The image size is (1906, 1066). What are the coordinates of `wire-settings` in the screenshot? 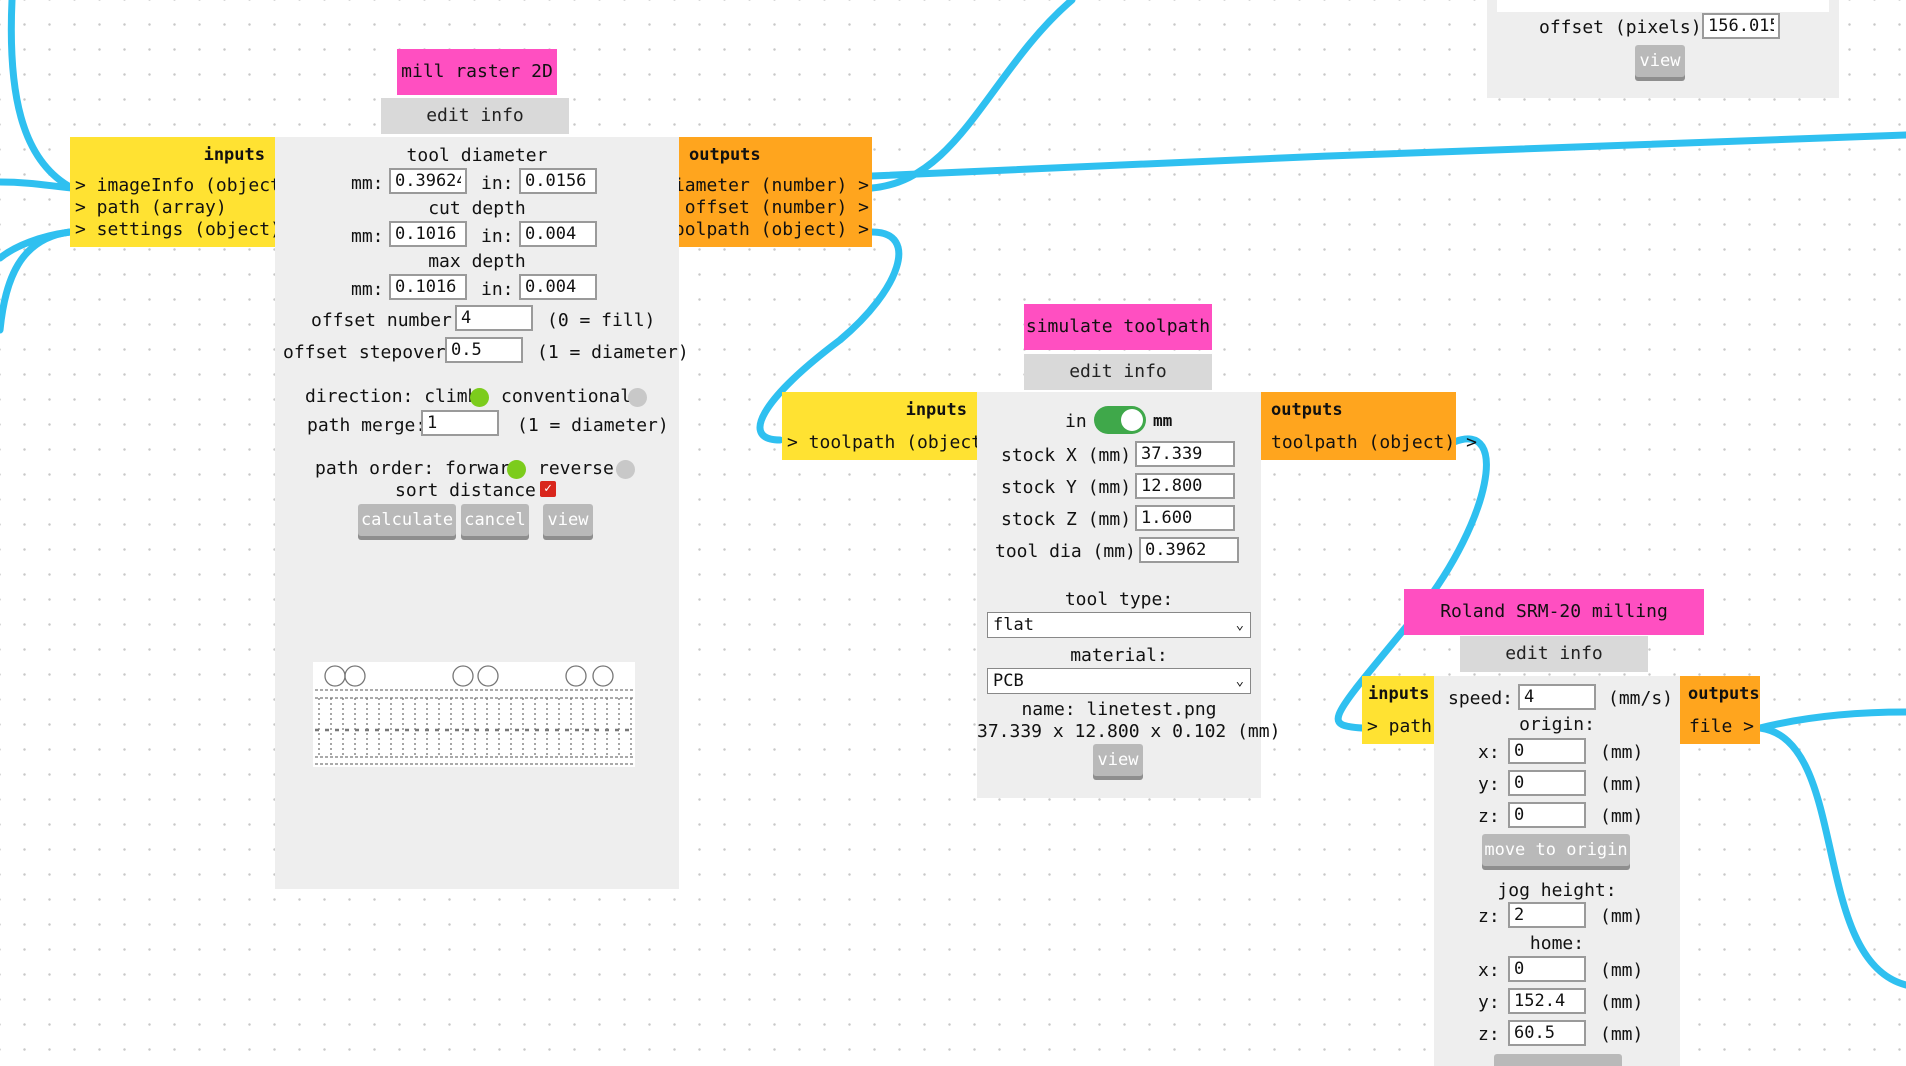 It's located at (37, 281).